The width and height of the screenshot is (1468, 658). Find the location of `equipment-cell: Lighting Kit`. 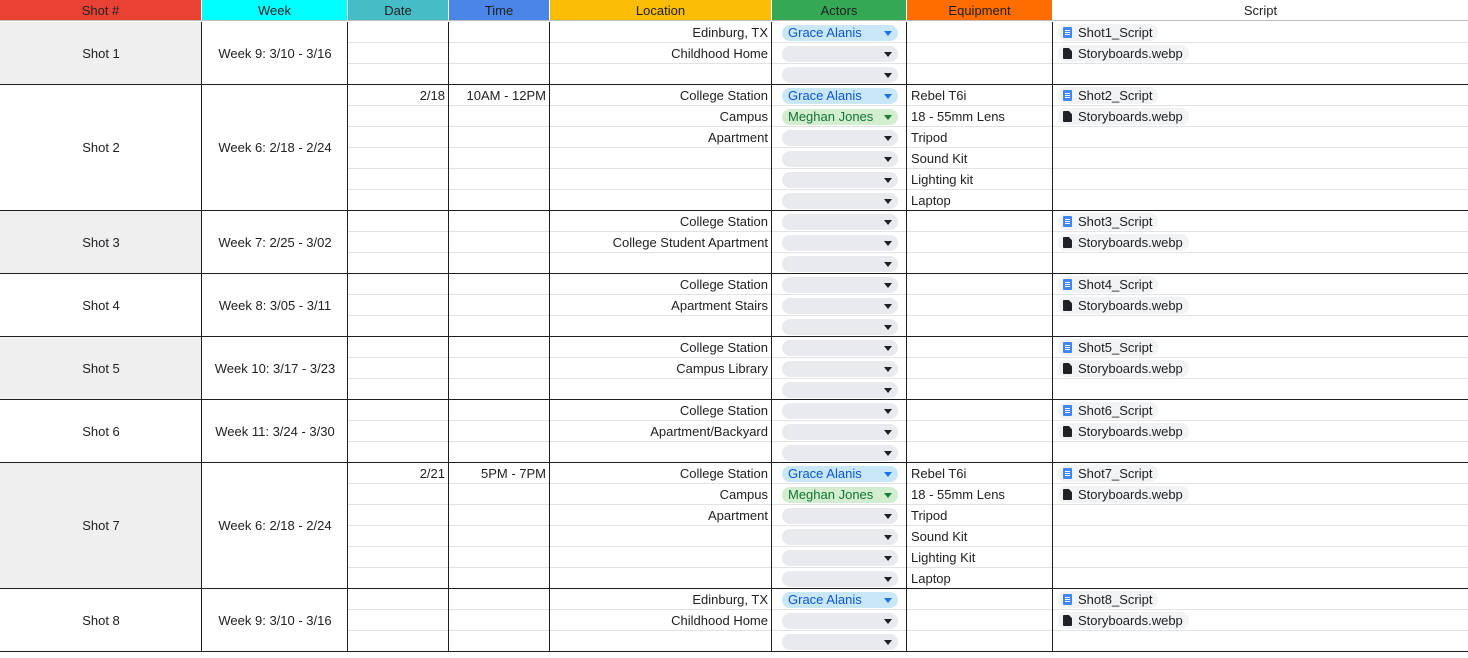

equipment-cell: Lighting Kit is located at coordinates (981, 557).